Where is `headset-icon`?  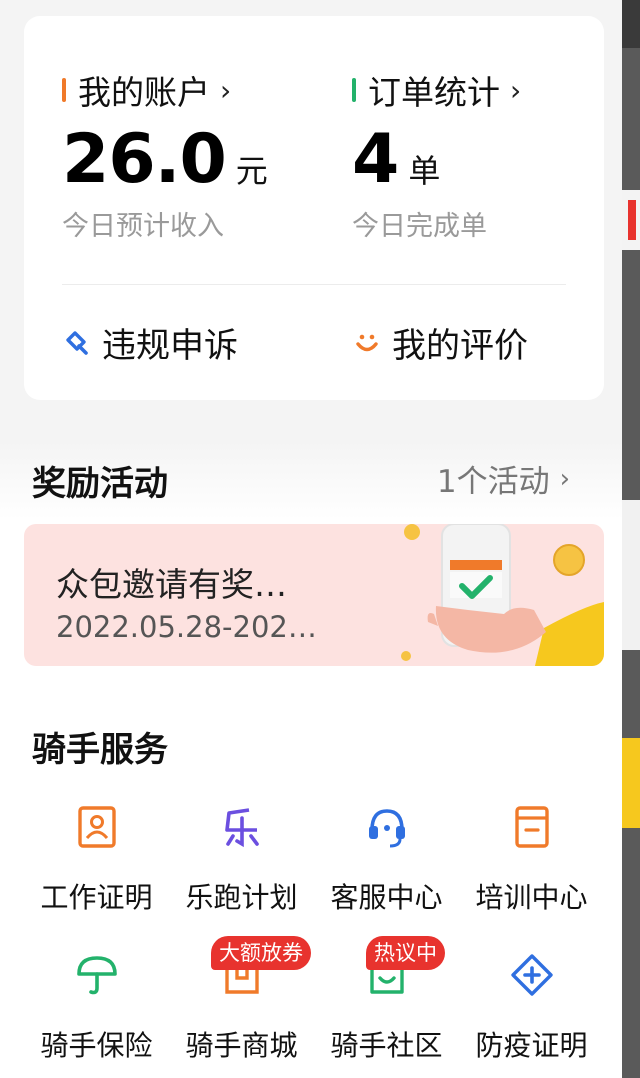
headset-icon is located at coordinates (386, 828).